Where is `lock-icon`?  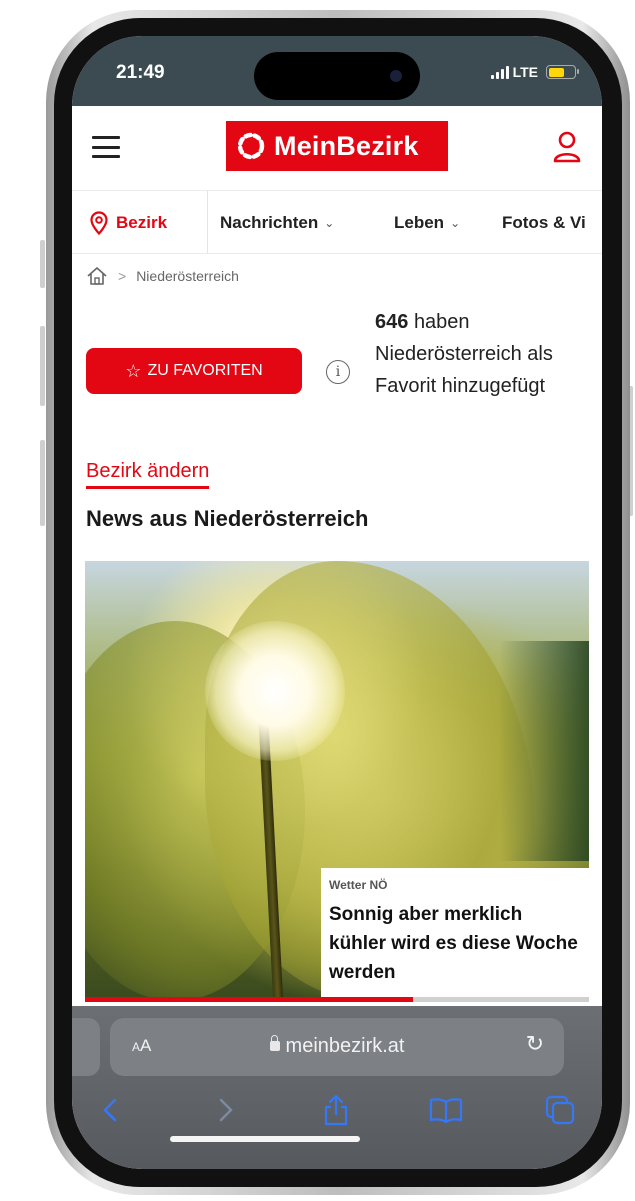
lock-icon is located at coordinates (274, 1043).